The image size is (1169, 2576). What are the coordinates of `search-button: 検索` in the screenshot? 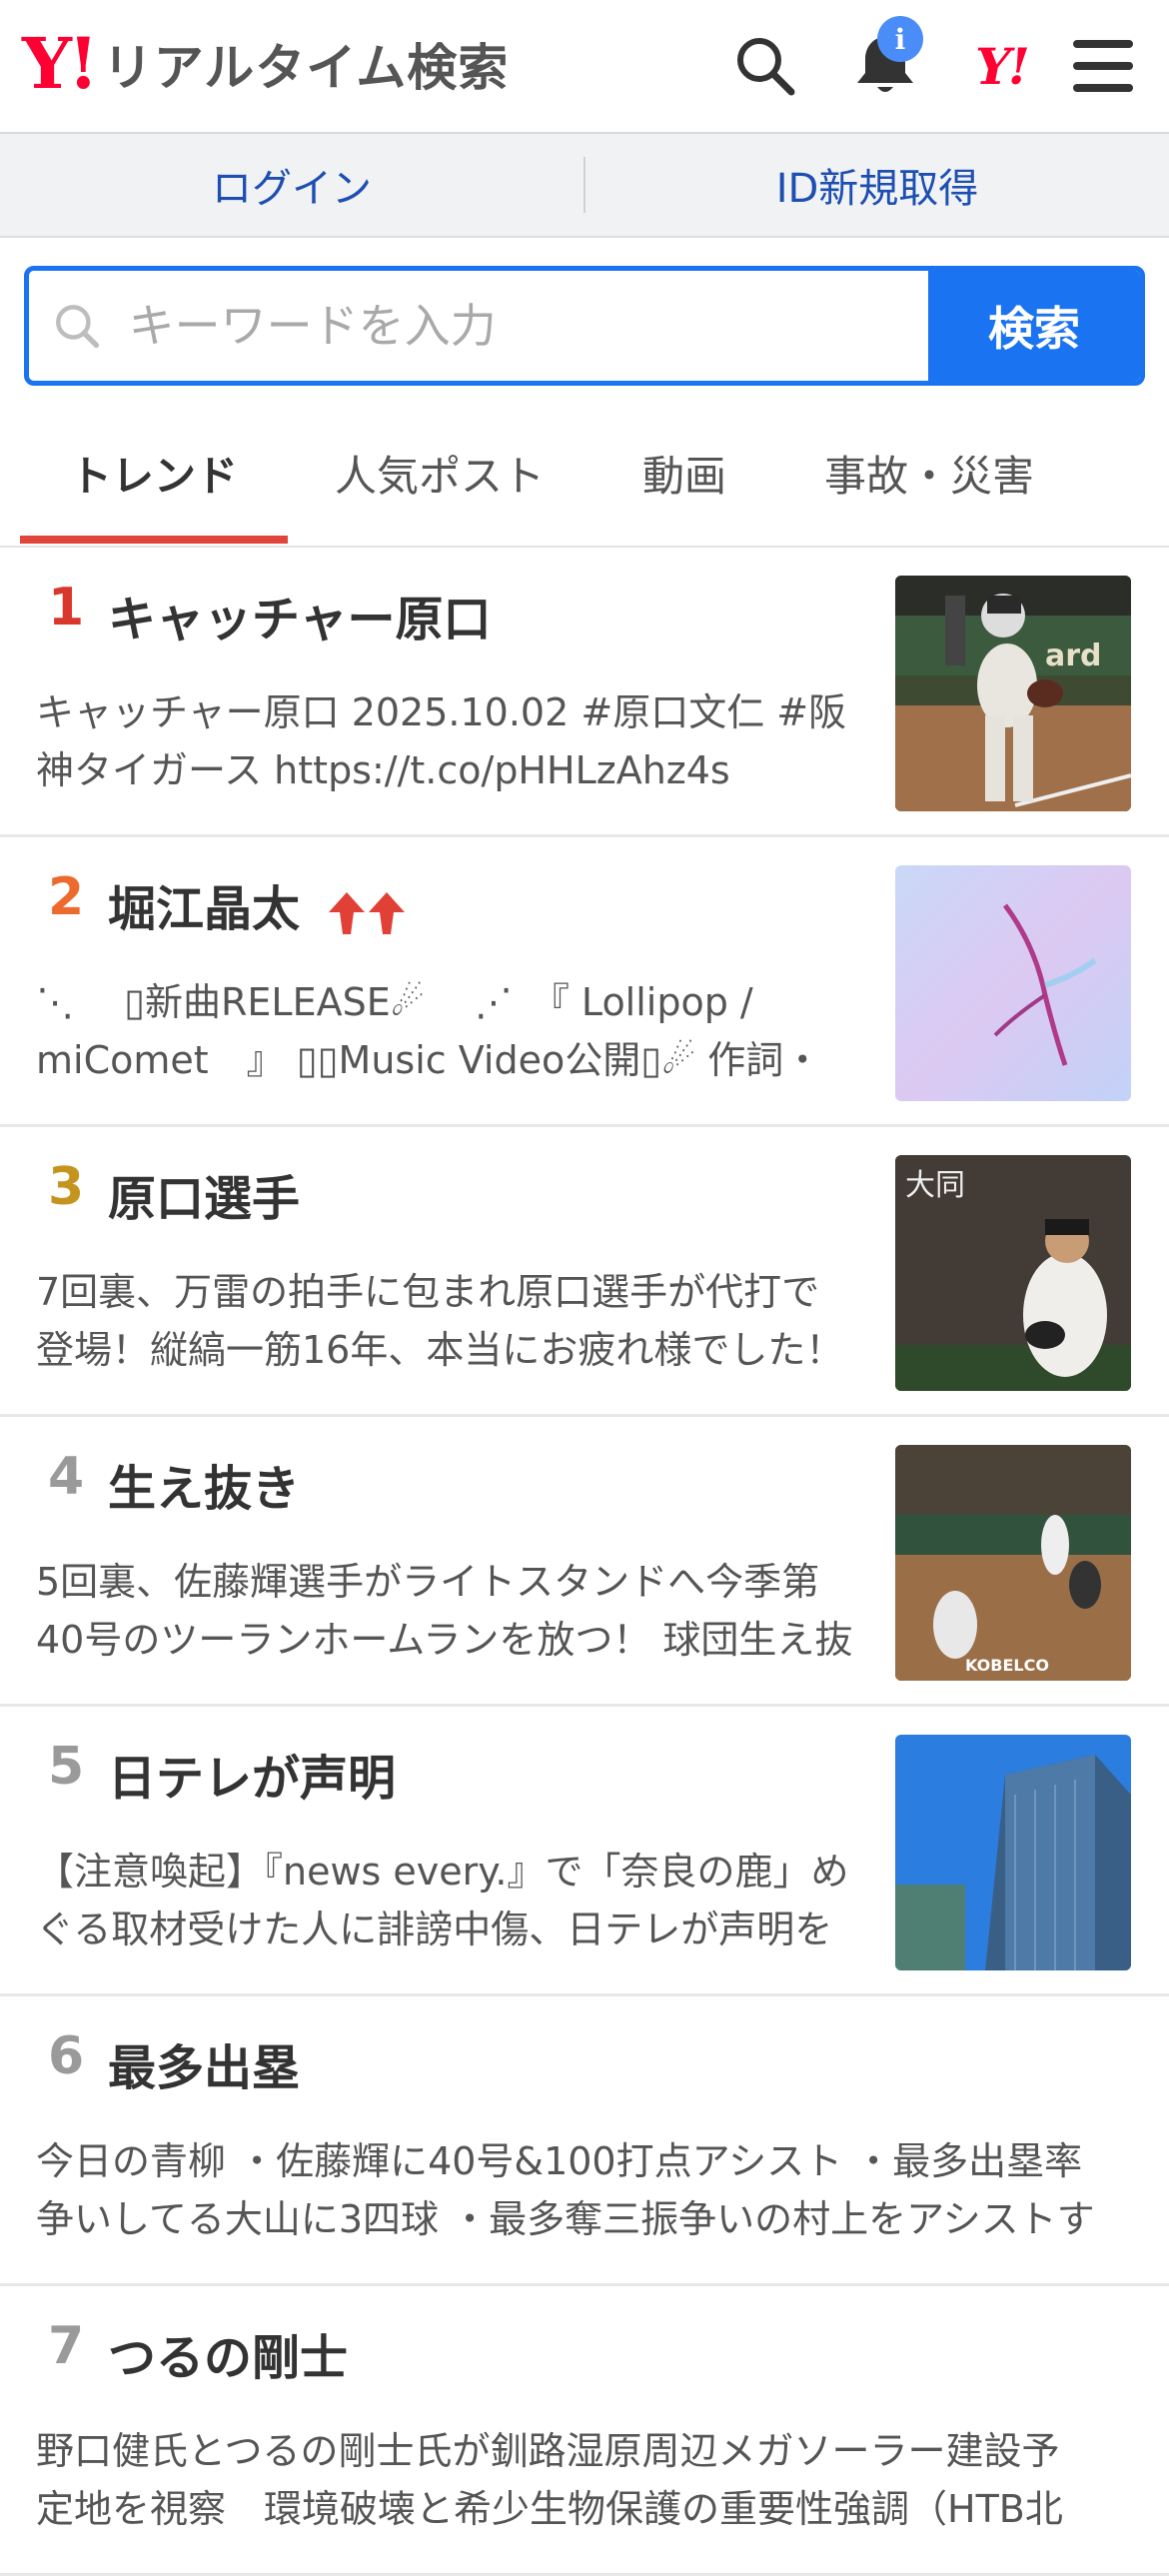 It's located at (1034, 326).